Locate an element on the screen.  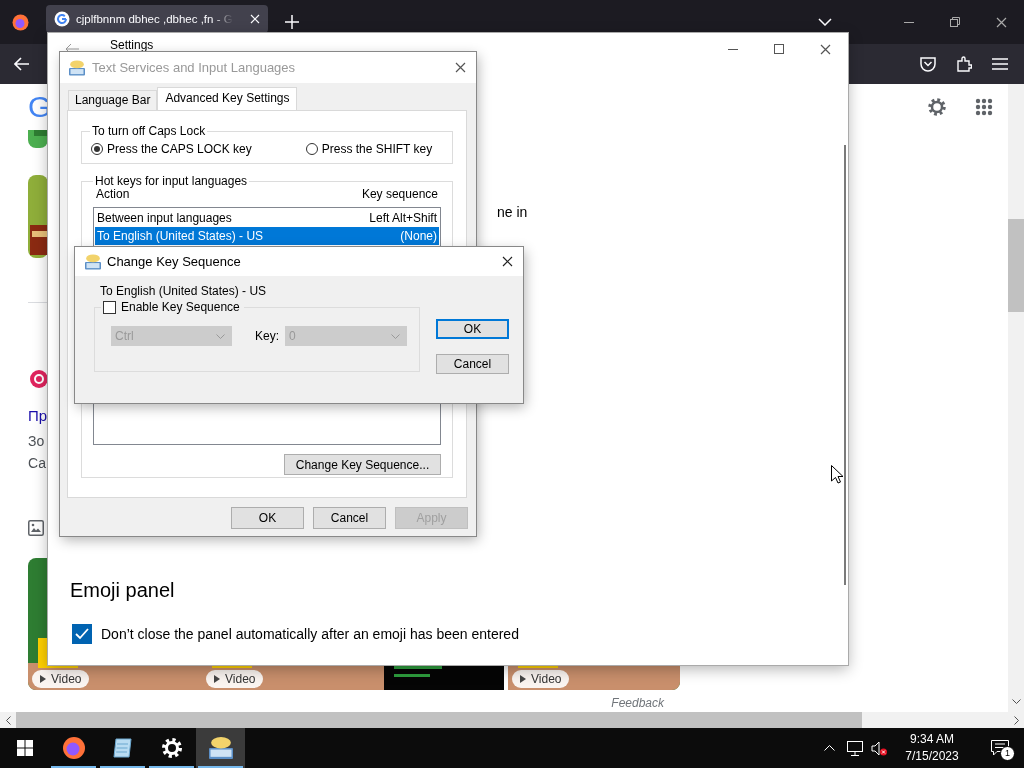
tab-title: cjplfbnnm dbhec ,dbhec ,fn - G is located at coordinates (154, 19).